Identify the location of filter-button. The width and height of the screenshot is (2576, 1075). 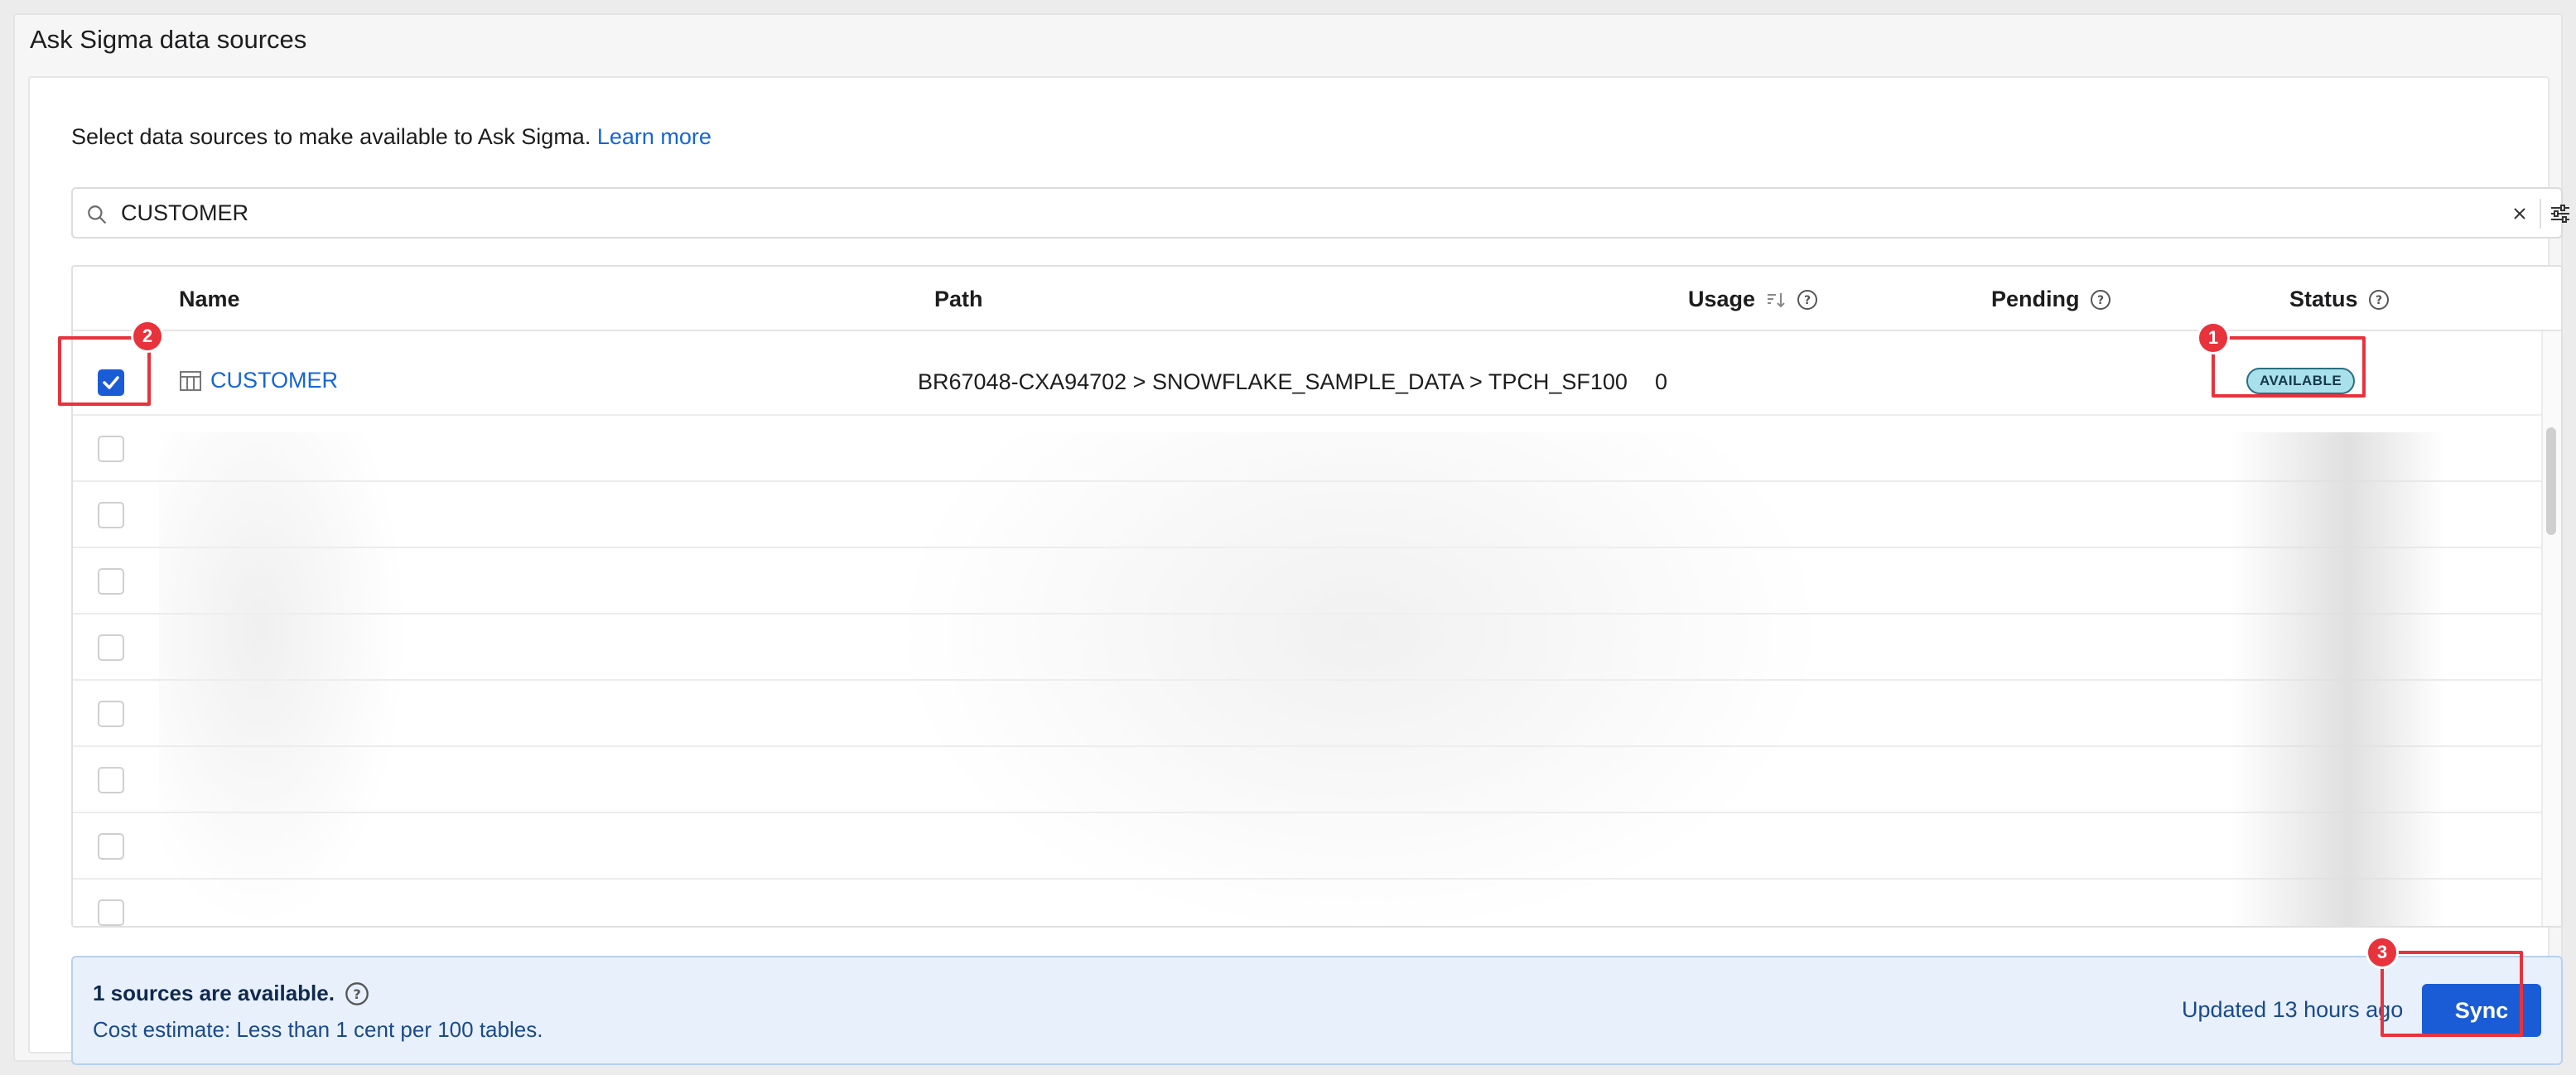
(2561, 213).